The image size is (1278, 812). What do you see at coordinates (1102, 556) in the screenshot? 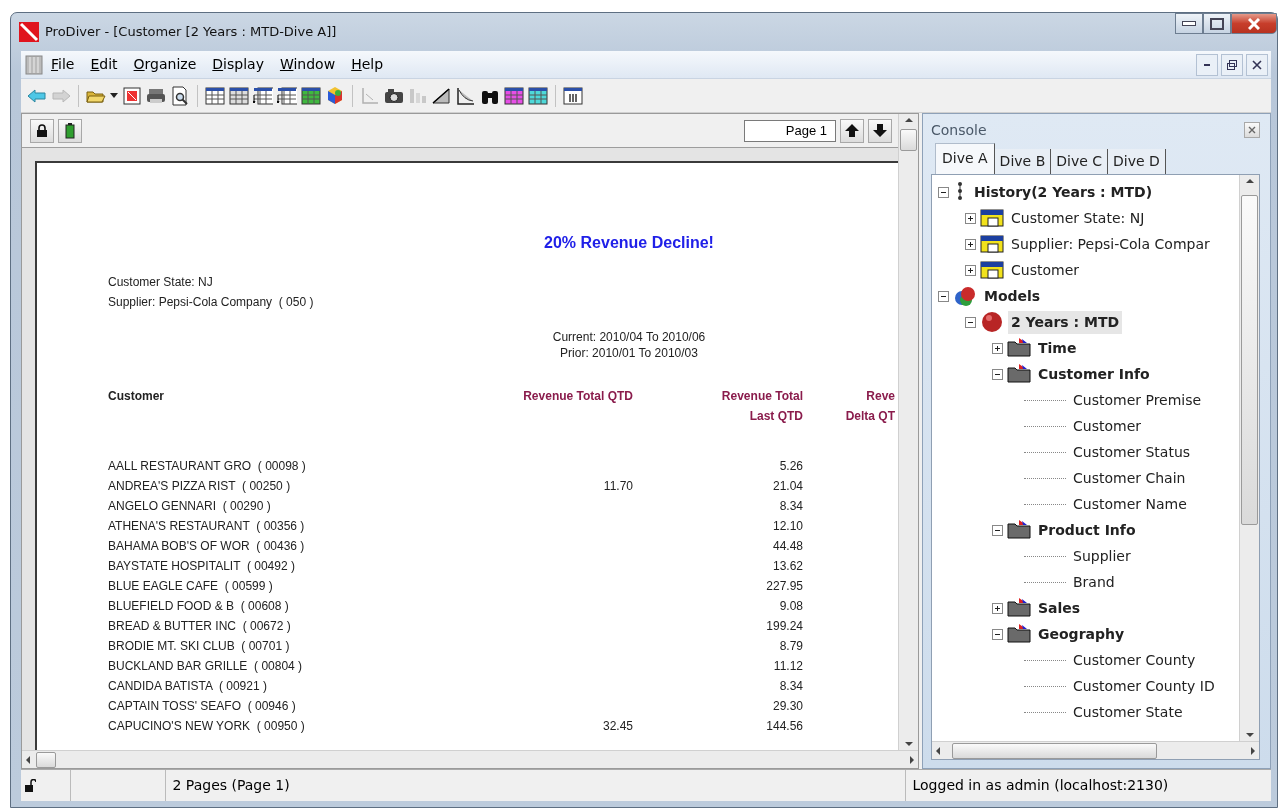
I see `tree-item: Supplier` at bounding box center [1102, 556].